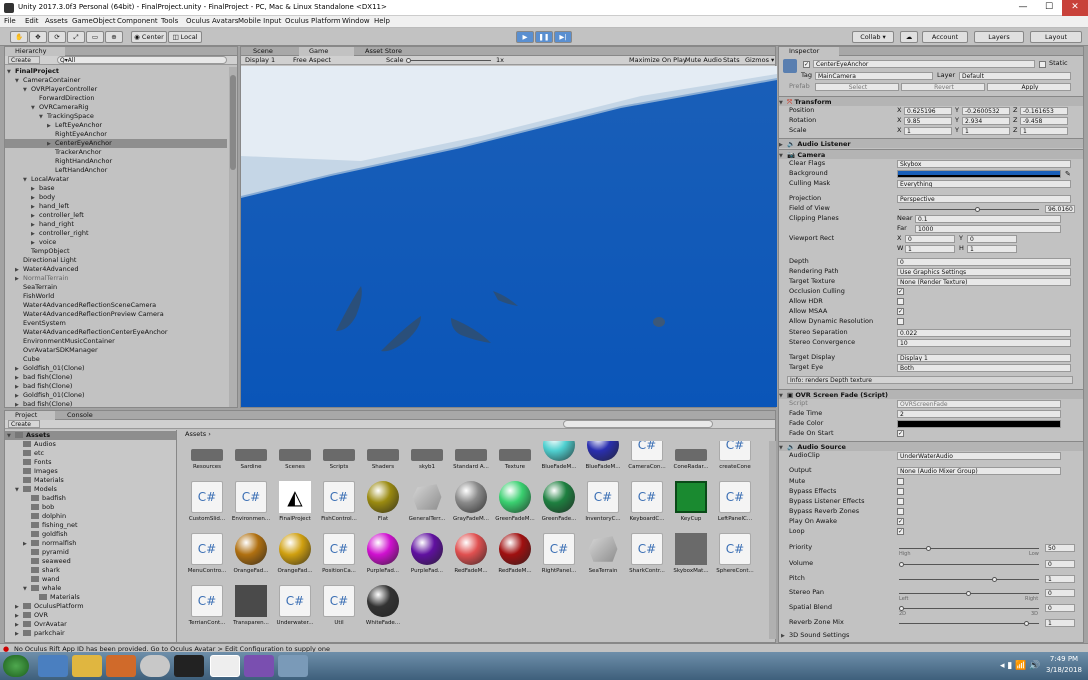 Image resolution: width=1088 pixels, height=680 pixels. I want to click on maximize-on-play-toggle: Maximize On Play, so click(658, 60).